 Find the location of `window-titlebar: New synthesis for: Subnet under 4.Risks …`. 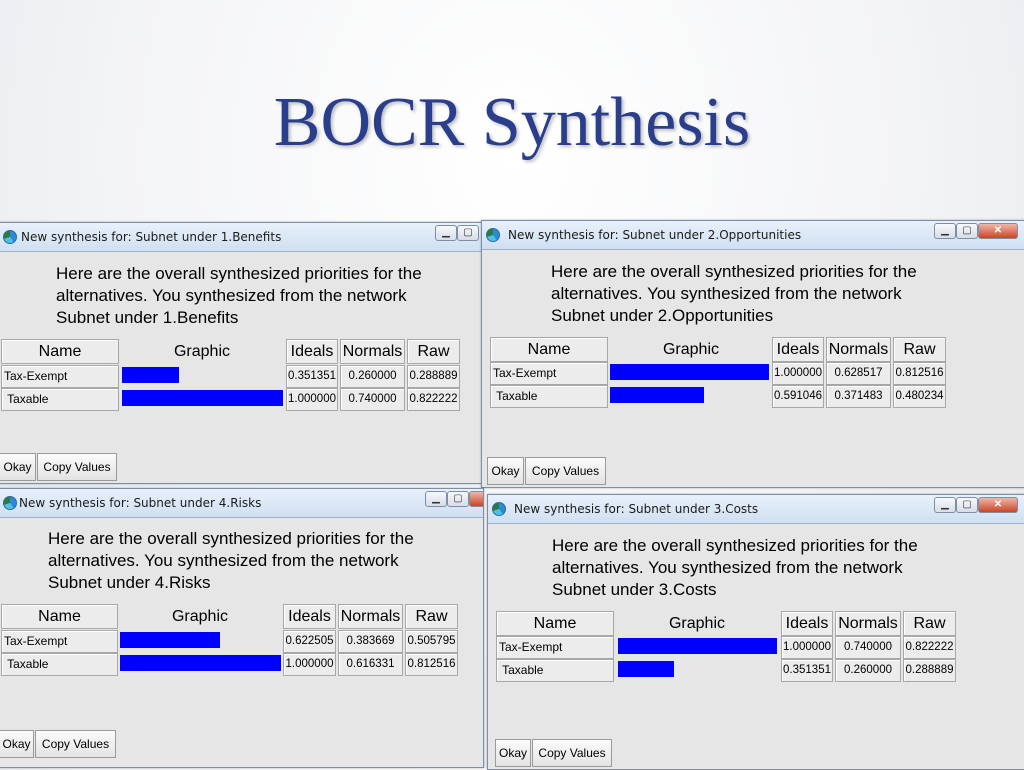

window-titlebar: New synthesis for: Subnet under 4.Risks … is located at coordinates (241, 503).